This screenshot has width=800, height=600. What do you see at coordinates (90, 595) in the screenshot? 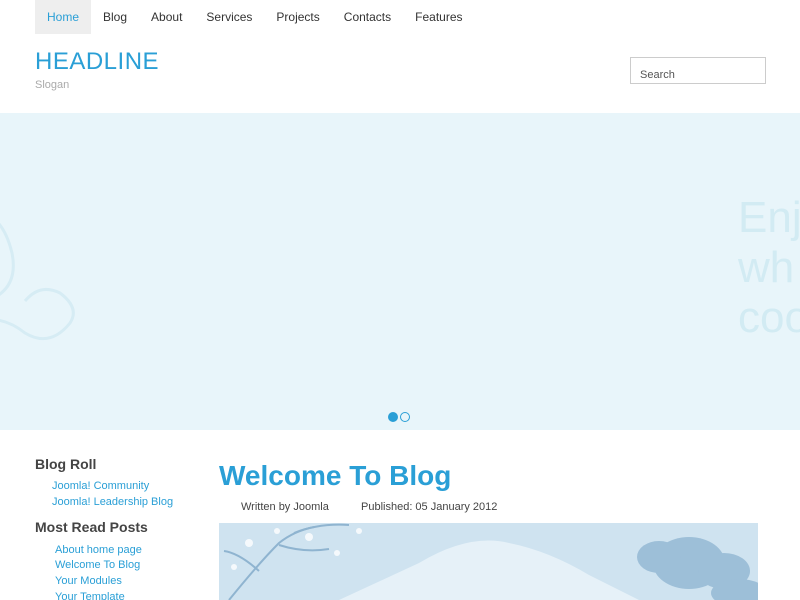
I see `most-read-link: Your Template` at bounding box center [90, 595].